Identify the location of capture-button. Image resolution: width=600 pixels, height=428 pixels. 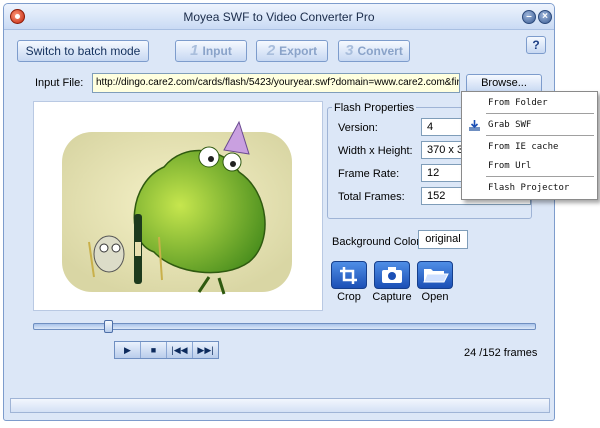
(392, 275).